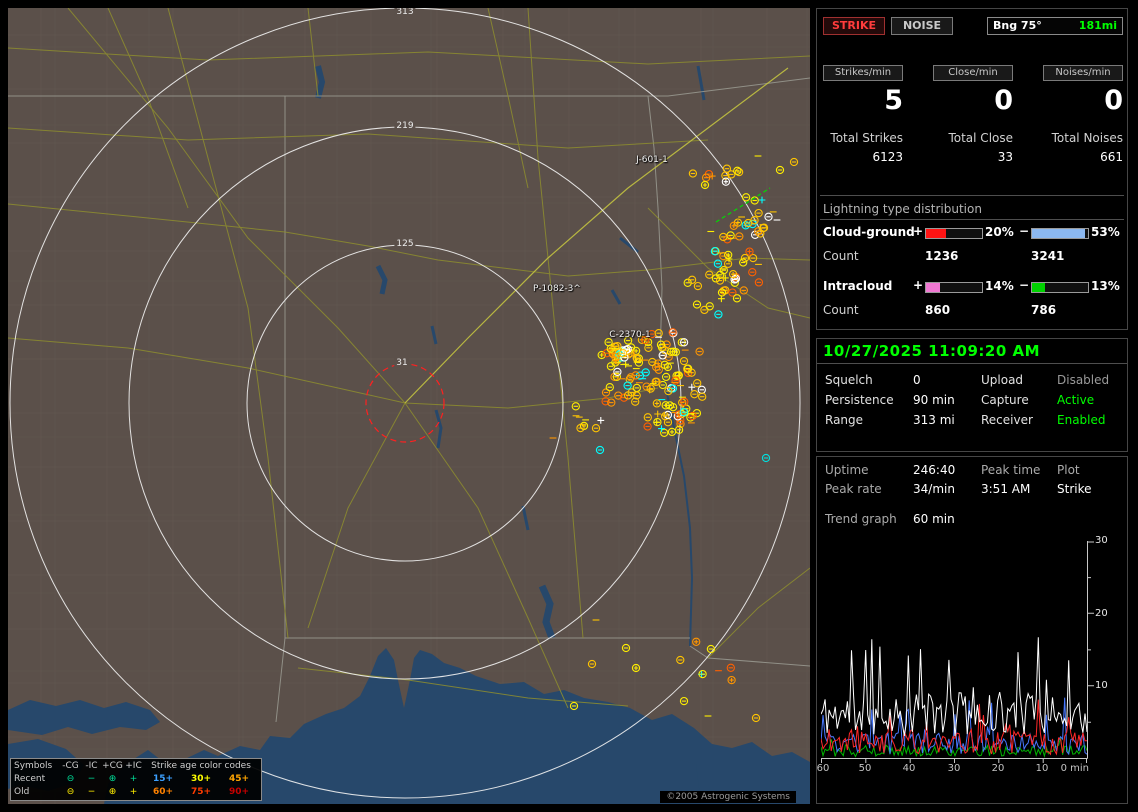  What do you see at coordinates (957, 652) in the screenshot?
I see `trend-graph` at bounding box center [957, 652].